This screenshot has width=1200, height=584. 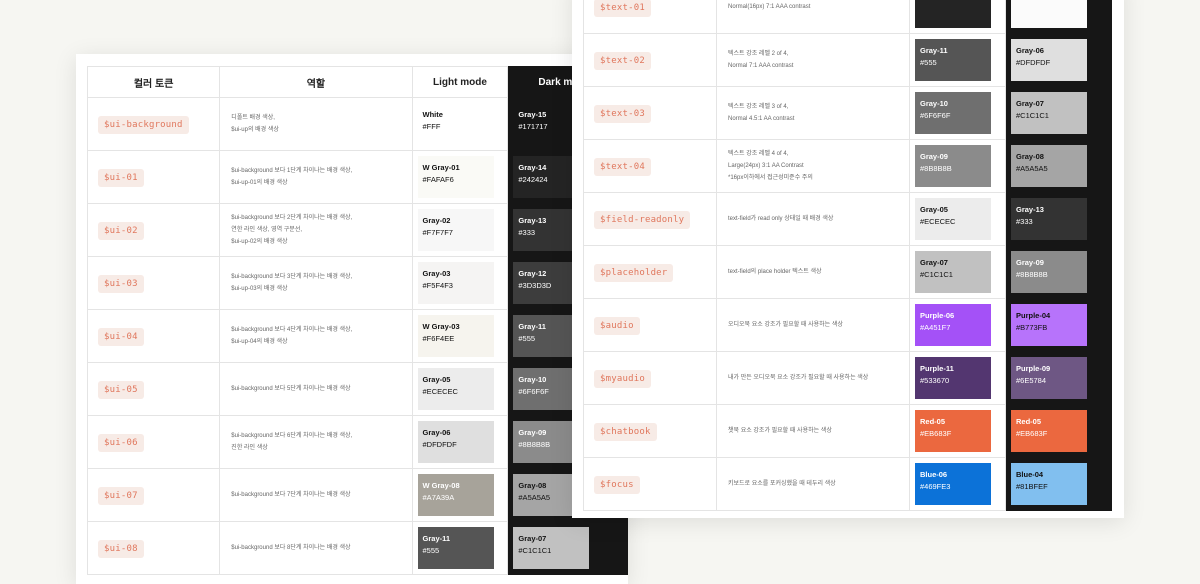 What do you see at coordinates (953, 484) in the screenshot?
I see `light-color-swatch: Blue-06 #469FE3` at bounding box center [953, 484].